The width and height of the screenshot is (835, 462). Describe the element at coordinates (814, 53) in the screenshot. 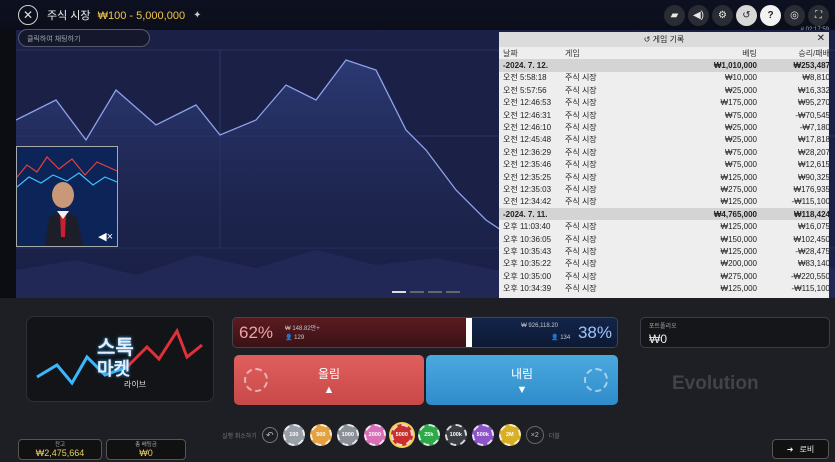

I see `col-result: 승리/패배` at that location.